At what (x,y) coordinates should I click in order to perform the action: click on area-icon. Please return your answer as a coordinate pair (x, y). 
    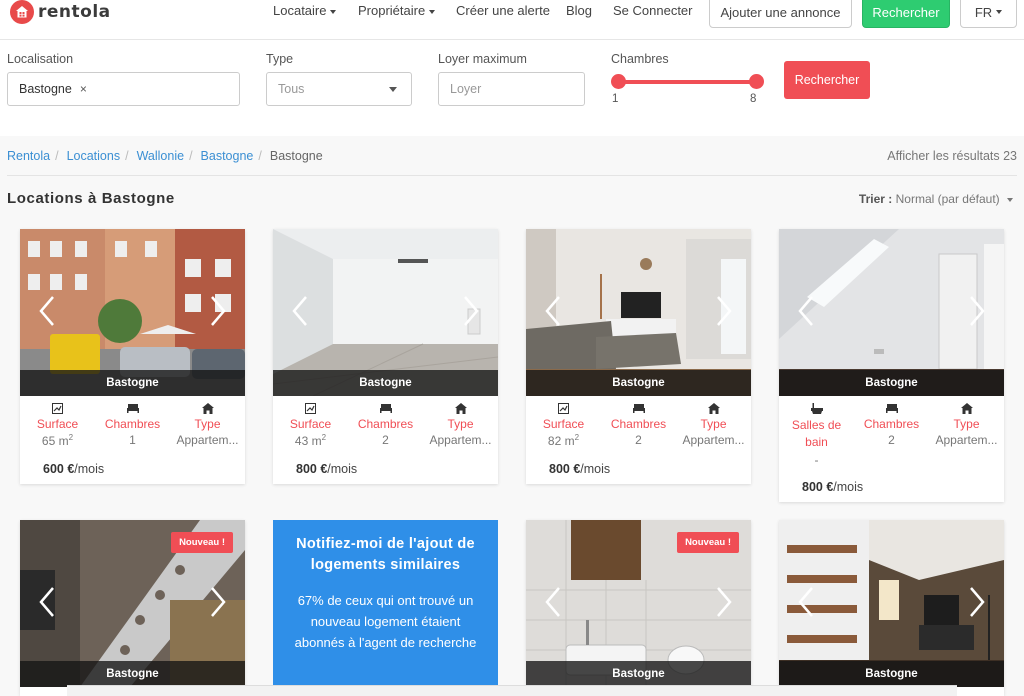
    Looking at the image, I should click on (563, 408).